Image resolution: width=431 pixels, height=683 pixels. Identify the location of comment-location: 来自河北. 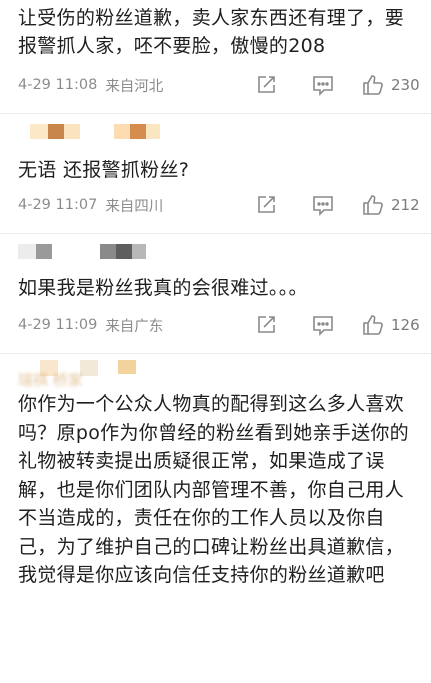
(134, 86).